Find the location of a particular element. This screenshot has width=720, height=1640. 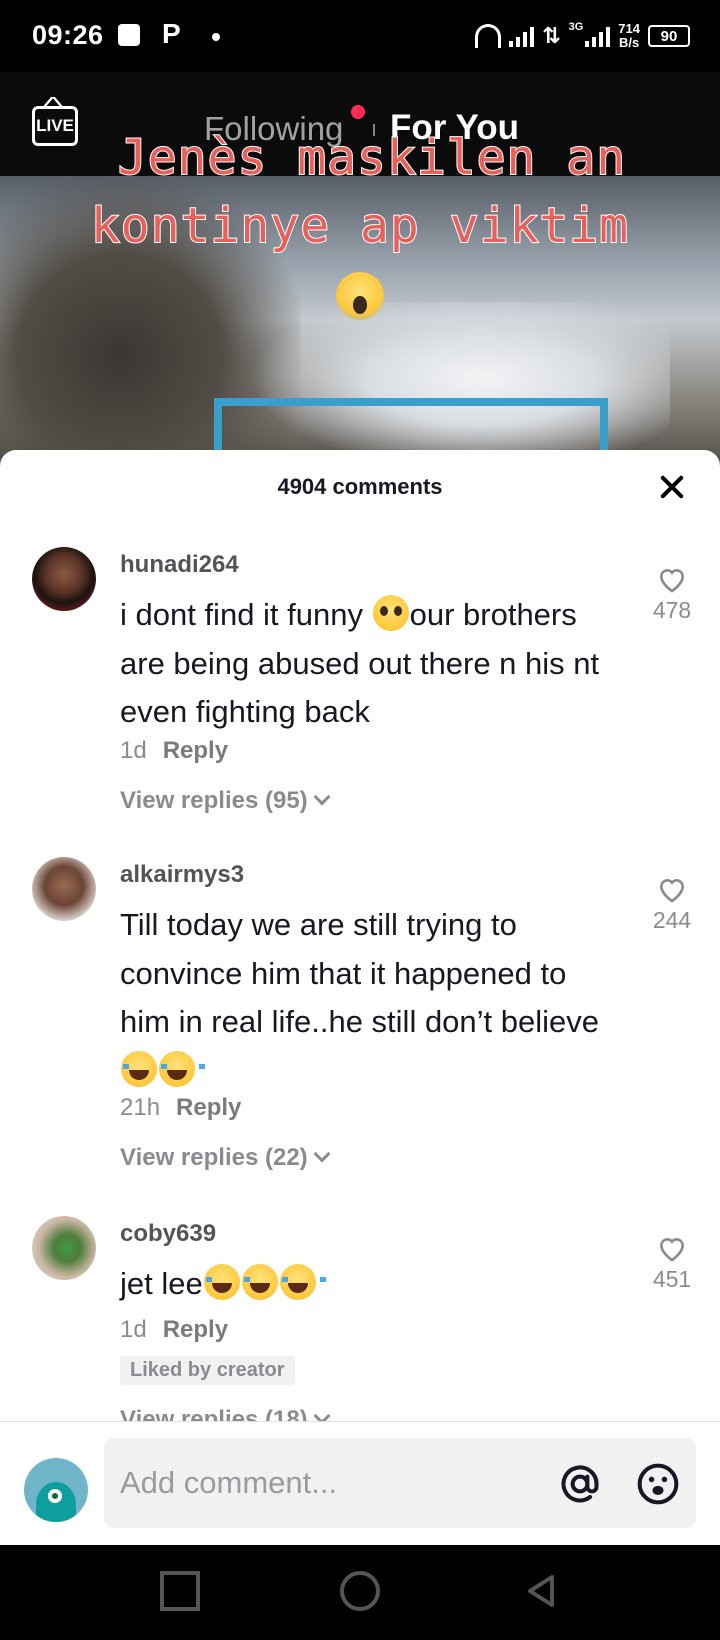

close-icon is located at coordinates (672, 488).